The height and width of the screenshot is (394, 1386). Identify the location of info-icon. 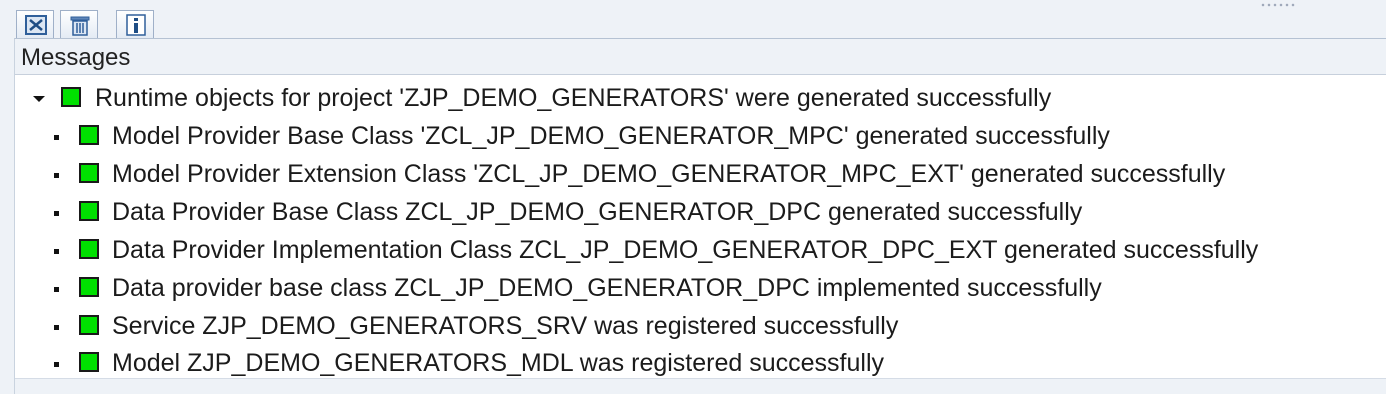
(136, 25).